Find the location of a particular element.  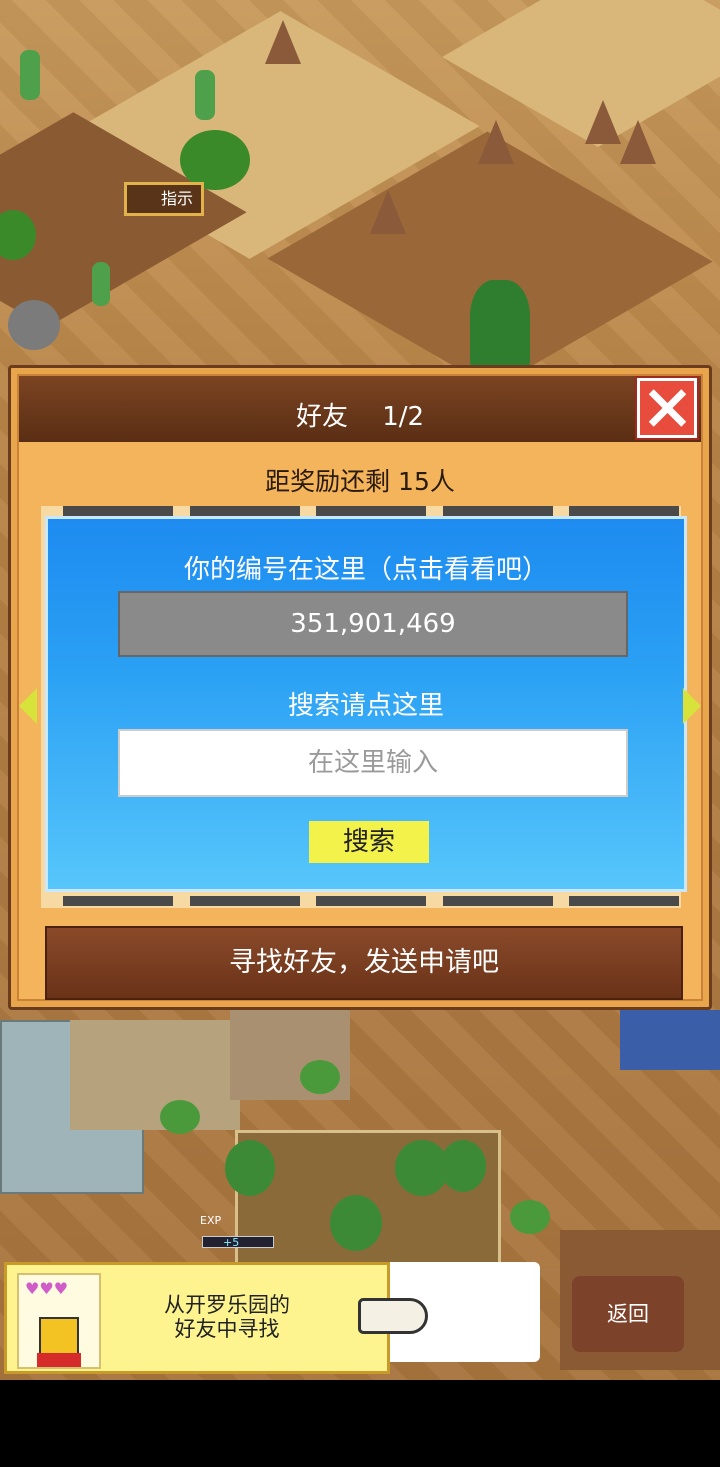

player-id-display: 351,901,469 is located at coordinates (373, 624).